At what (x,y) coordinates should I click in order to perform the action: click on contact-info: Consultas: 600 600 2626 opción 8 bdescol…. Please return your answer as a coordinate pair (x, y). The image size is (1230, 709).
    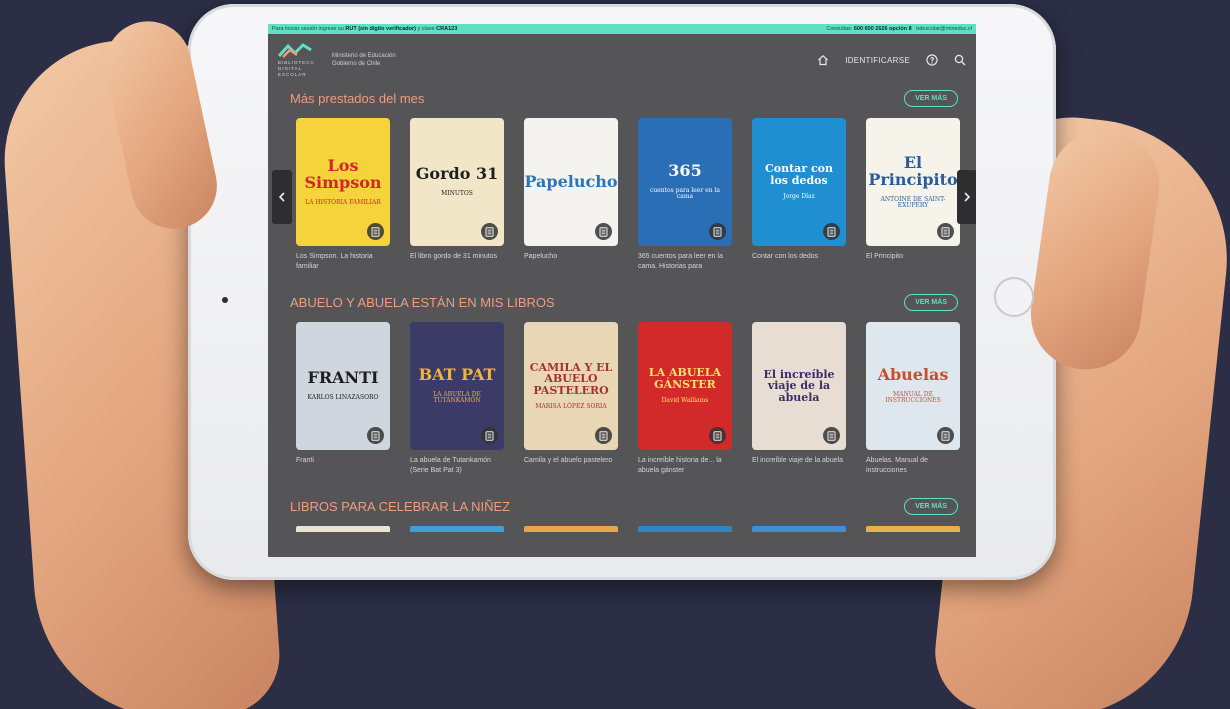
    Looking at the image, I should click on (899, 29).